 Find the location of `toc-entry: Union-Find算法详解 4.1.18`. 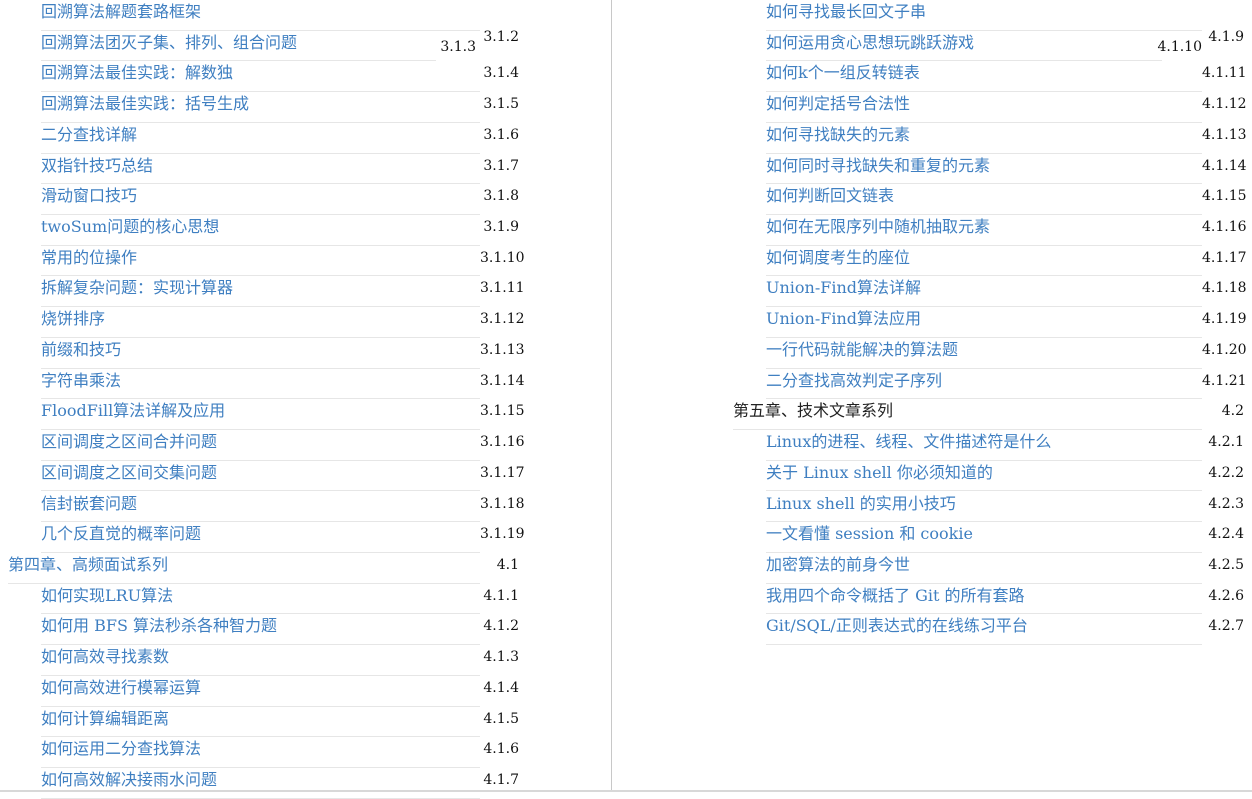

toc-entry: Union-Find算法详解 4.1.18 is located at coordinates (932, 292).